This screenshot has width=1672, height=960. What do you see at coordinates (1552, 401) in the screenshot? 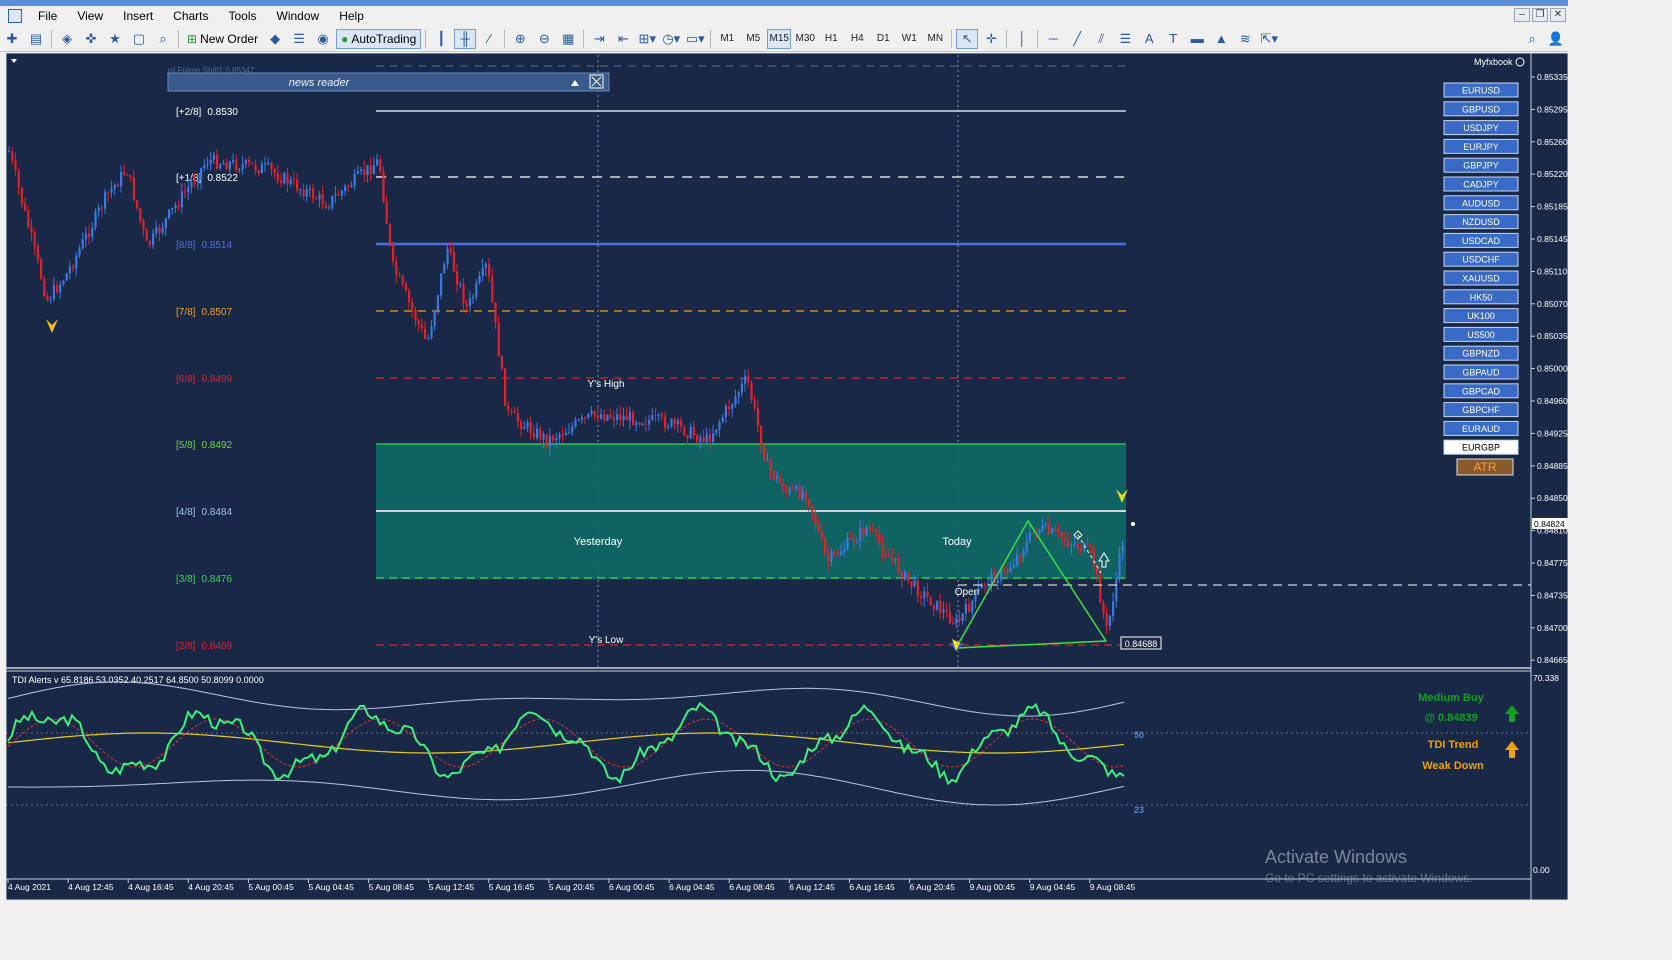
I see `price-axis-label: 0.84960` at bounding box center [1552, 401].